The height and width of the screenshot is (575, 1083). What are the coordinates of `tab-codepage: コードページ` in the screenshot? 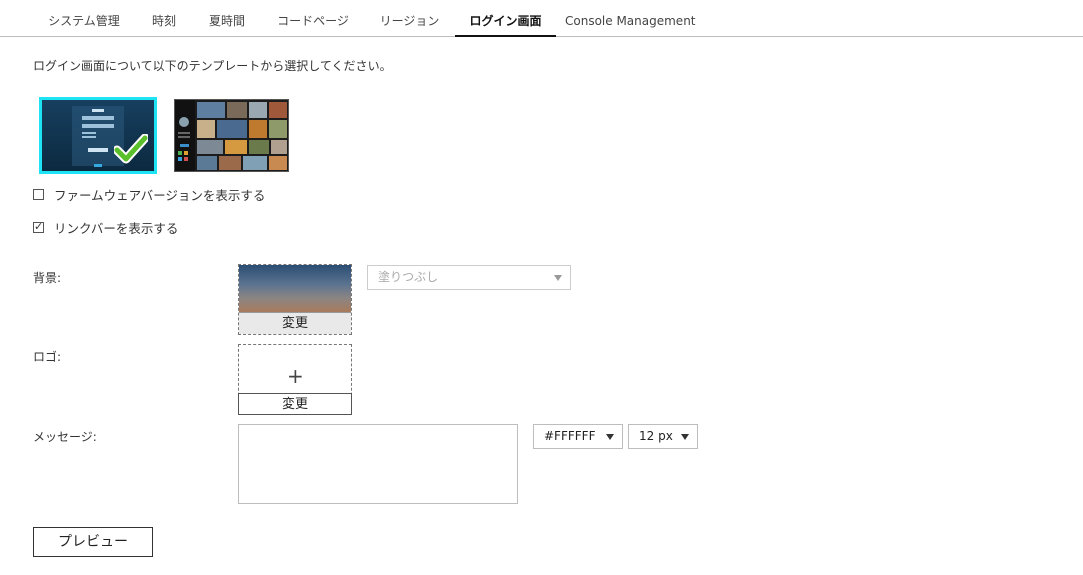 It's located at (313, 18).